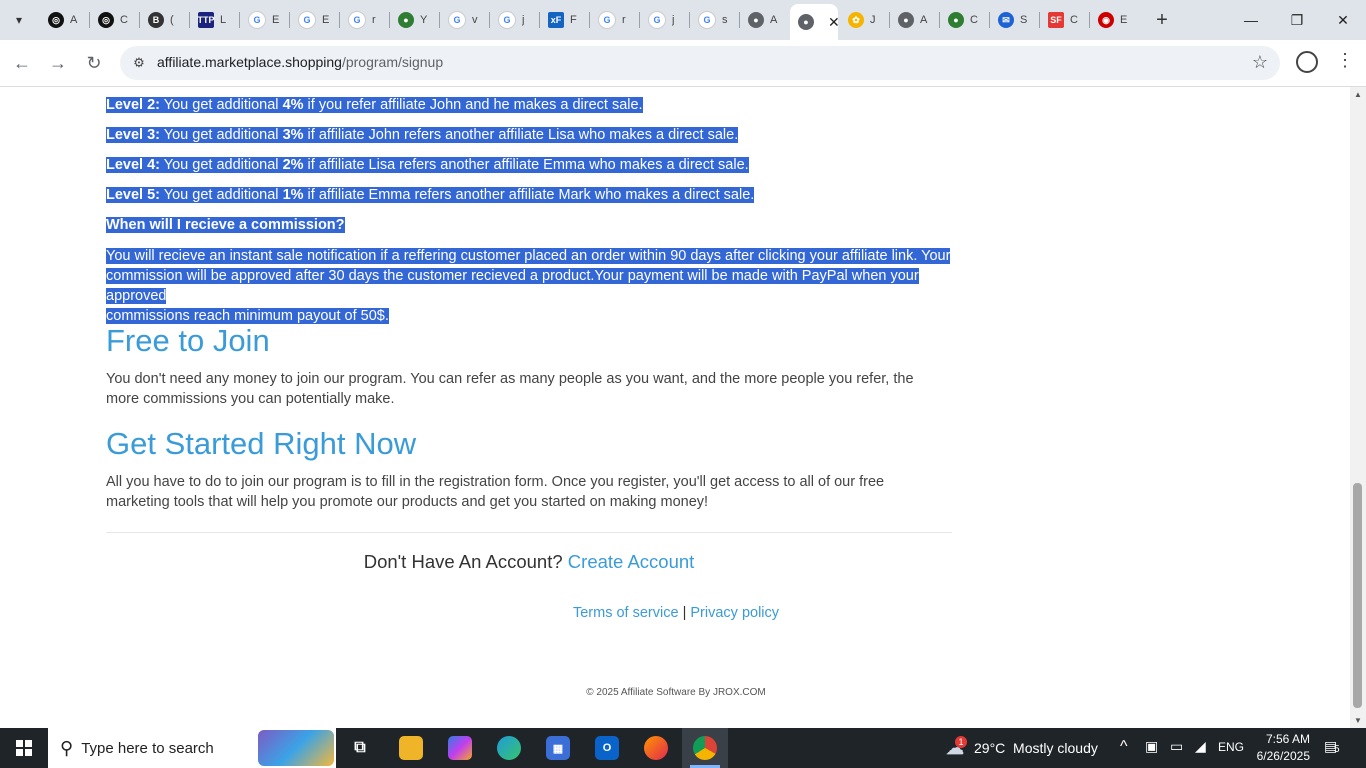 The height and width of the screenshot is (768, 1366). What do you see at coordinates (296, 748) in the screenshot?
I see `search-highlight-image` at bounding box center [296, 748].